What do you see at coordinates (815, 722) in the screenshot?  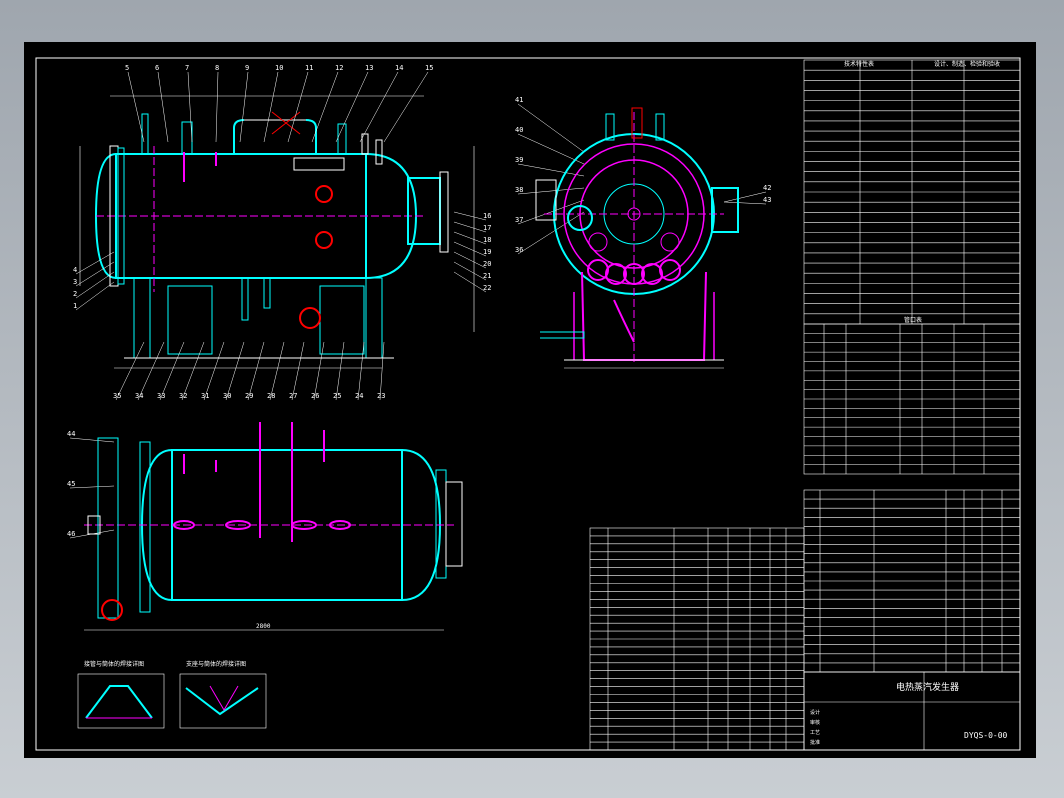 I see `title-row-review: 审核` at bounding box center [815, 722].